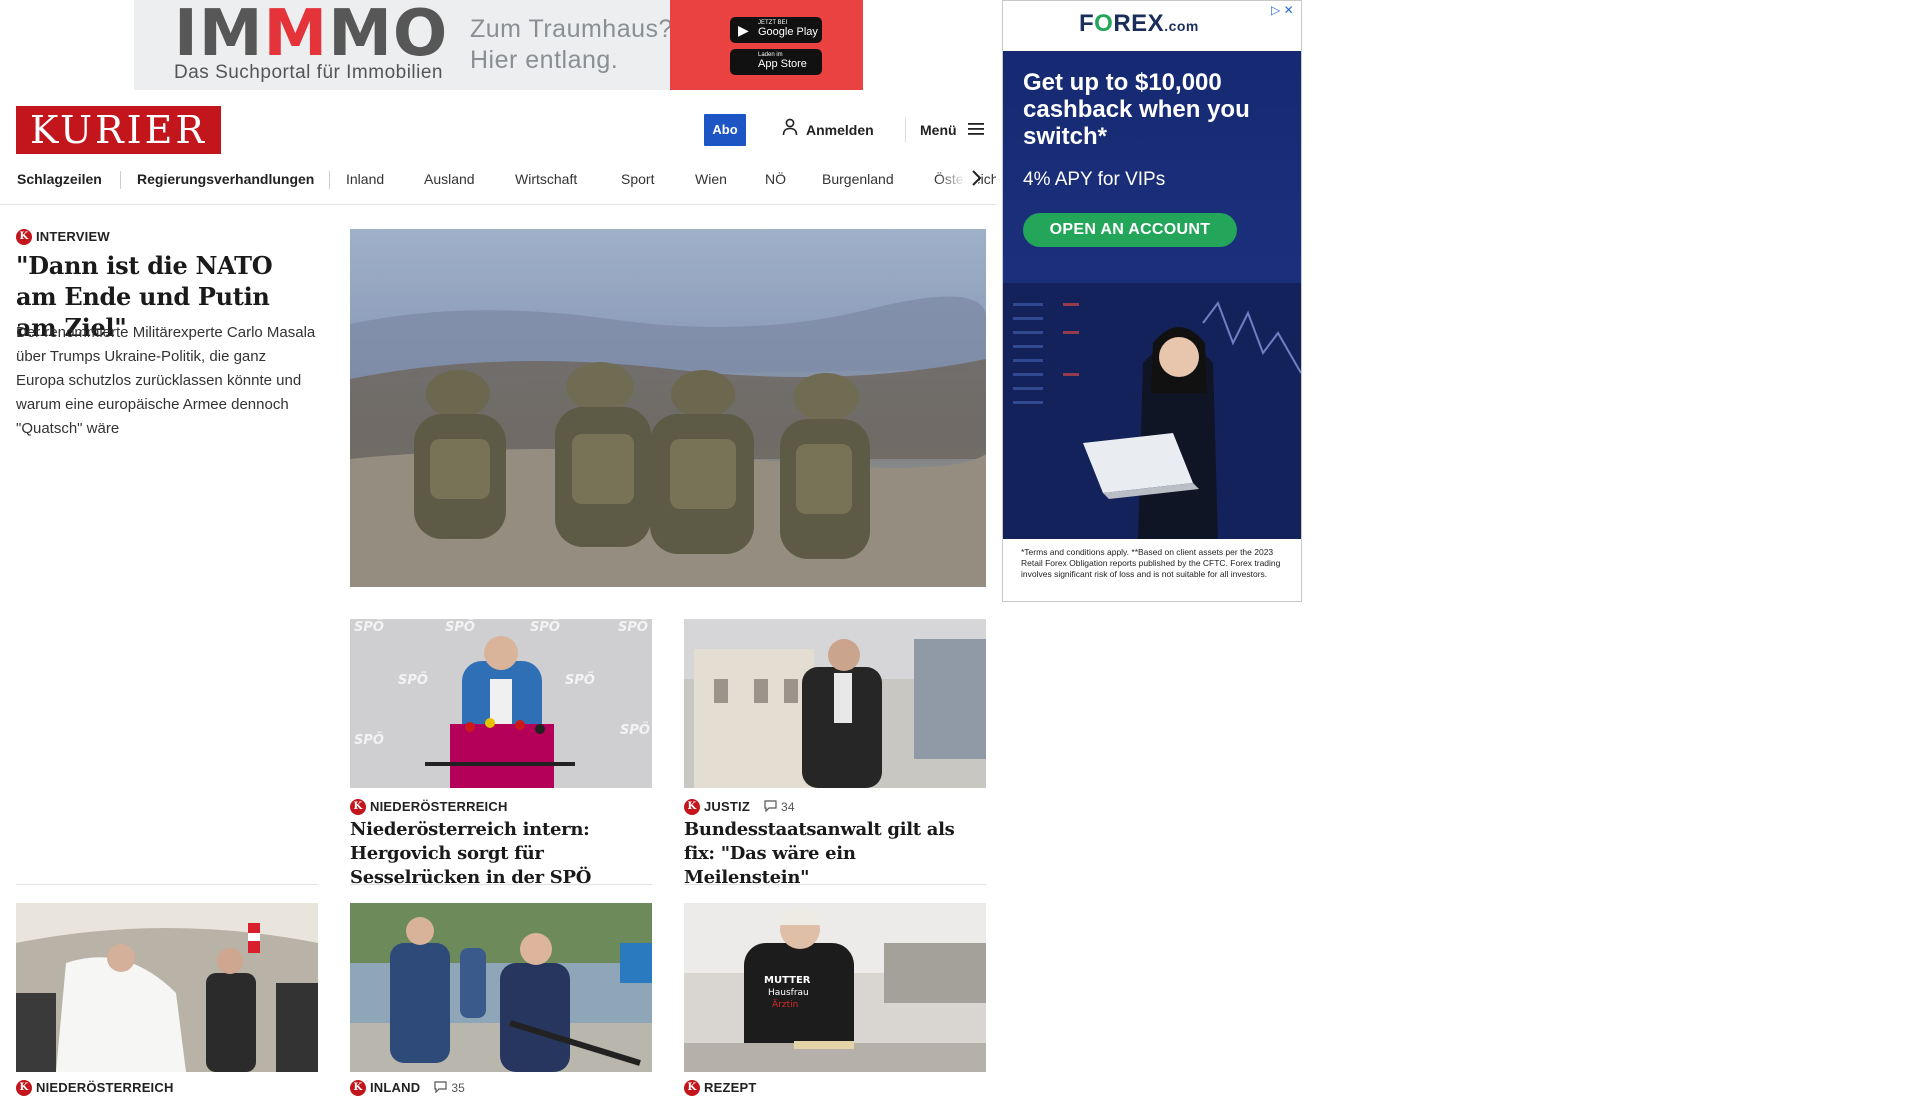  What do you see at coordinates (1094, 179) in the screenshot?
I see `forex-apy: 4% APY for VIPs` at bounding box center [1094, 179].